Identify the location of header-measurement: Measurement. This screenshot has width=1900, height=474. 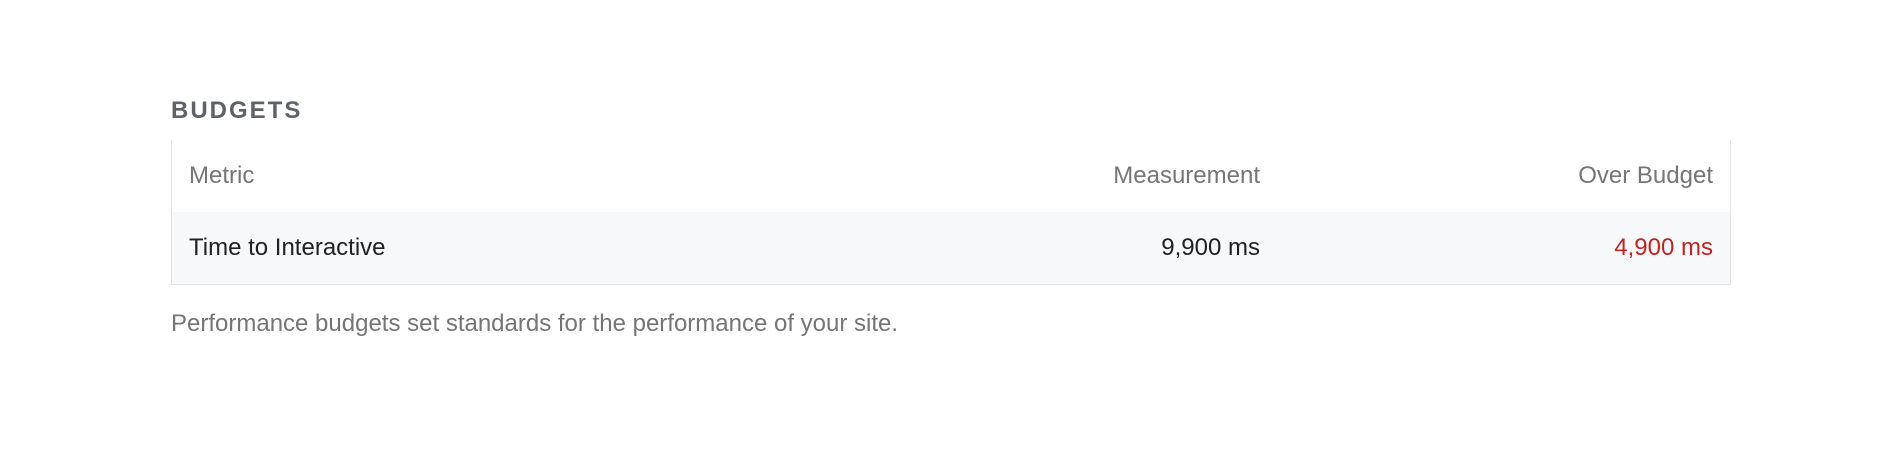
(1186, 175).